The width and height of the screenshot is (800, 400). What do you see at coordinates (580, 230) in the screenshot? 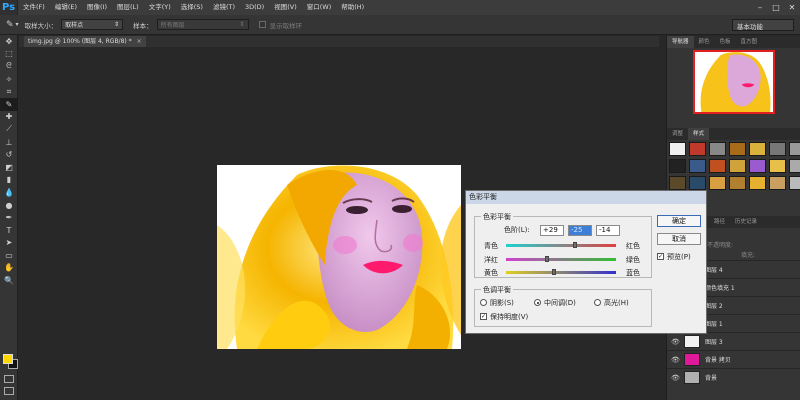
I see `level-magenta-green-input: -25` at bounding box center [580, 230].